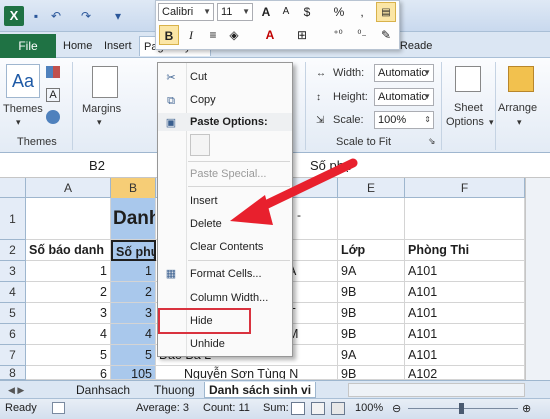 This screenshot has height=419, width=550. Describe the element at coordinates (338, 408) in the screenshot. I see `page-break-view-icon` at that location.